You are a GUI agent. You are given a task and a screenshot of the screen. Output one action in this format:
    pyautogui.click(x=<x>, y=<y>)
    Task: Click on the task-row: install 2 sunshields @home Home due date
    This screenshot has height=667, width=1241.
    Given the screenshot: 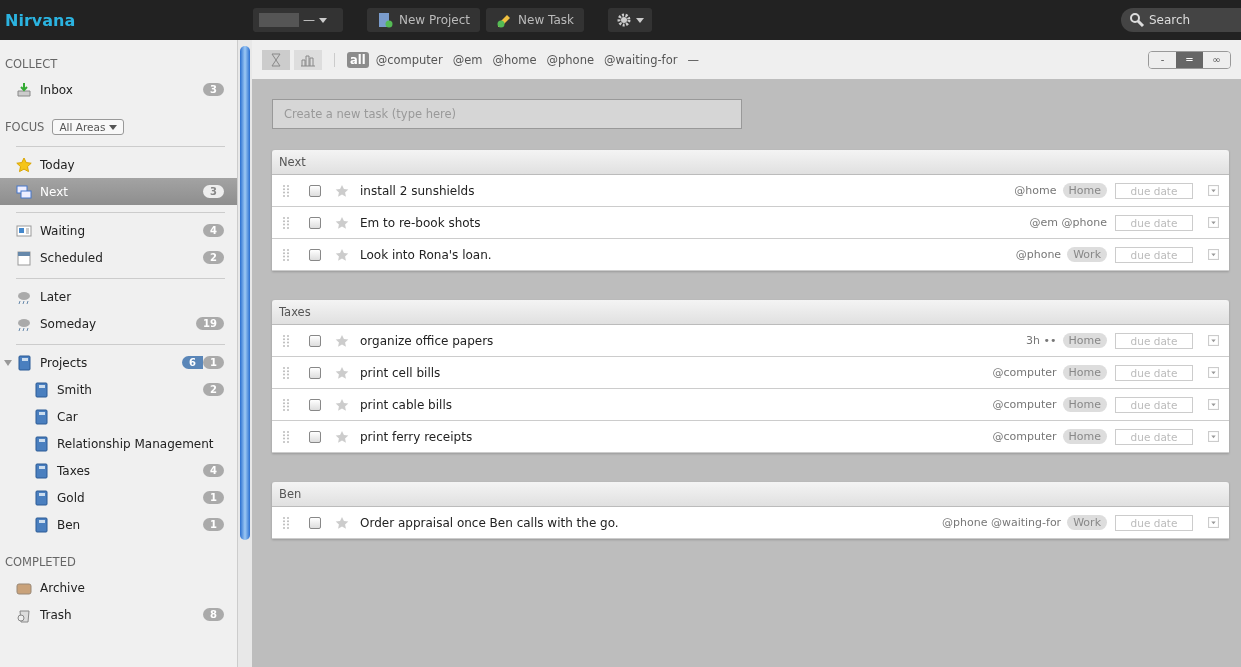 What is the action you would take?
    pyautogui.click(x=750, y=191)
    